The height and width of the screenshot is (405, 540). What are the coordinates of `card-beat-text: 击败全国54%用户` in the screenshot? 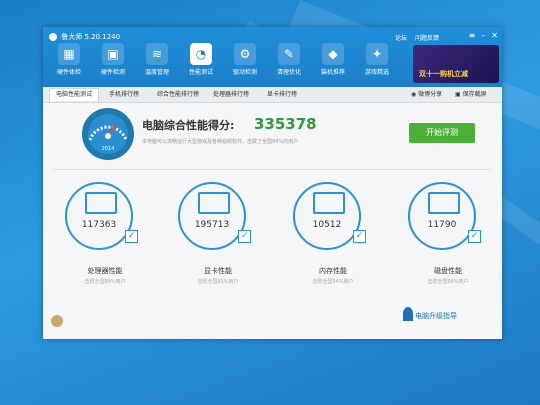 It's located at (333, 282).